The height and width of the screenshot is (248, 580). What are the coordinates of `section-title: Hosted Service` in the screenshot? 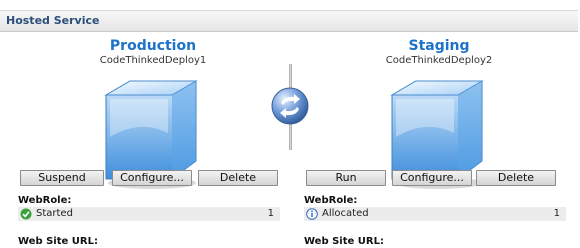 It's located at (53, 20).